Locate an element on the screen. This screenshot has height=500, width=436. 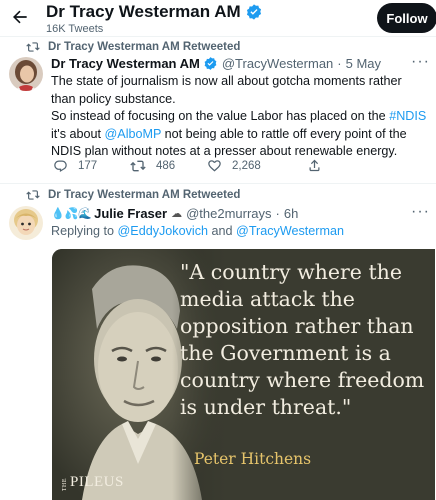
tweet-actions: 177 486 2,268 is located at coordinates (192, 165).